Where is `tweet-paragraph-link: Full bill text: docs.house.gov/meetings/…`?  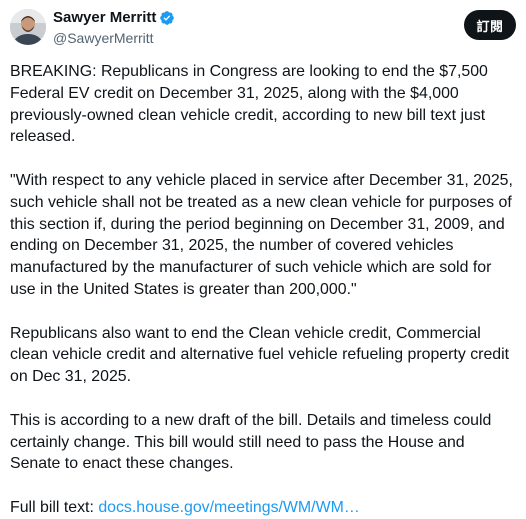 tweet-paragraph-link: Full bill text: docs.house.gov/meetings/… is located at coordinates (264, 508).